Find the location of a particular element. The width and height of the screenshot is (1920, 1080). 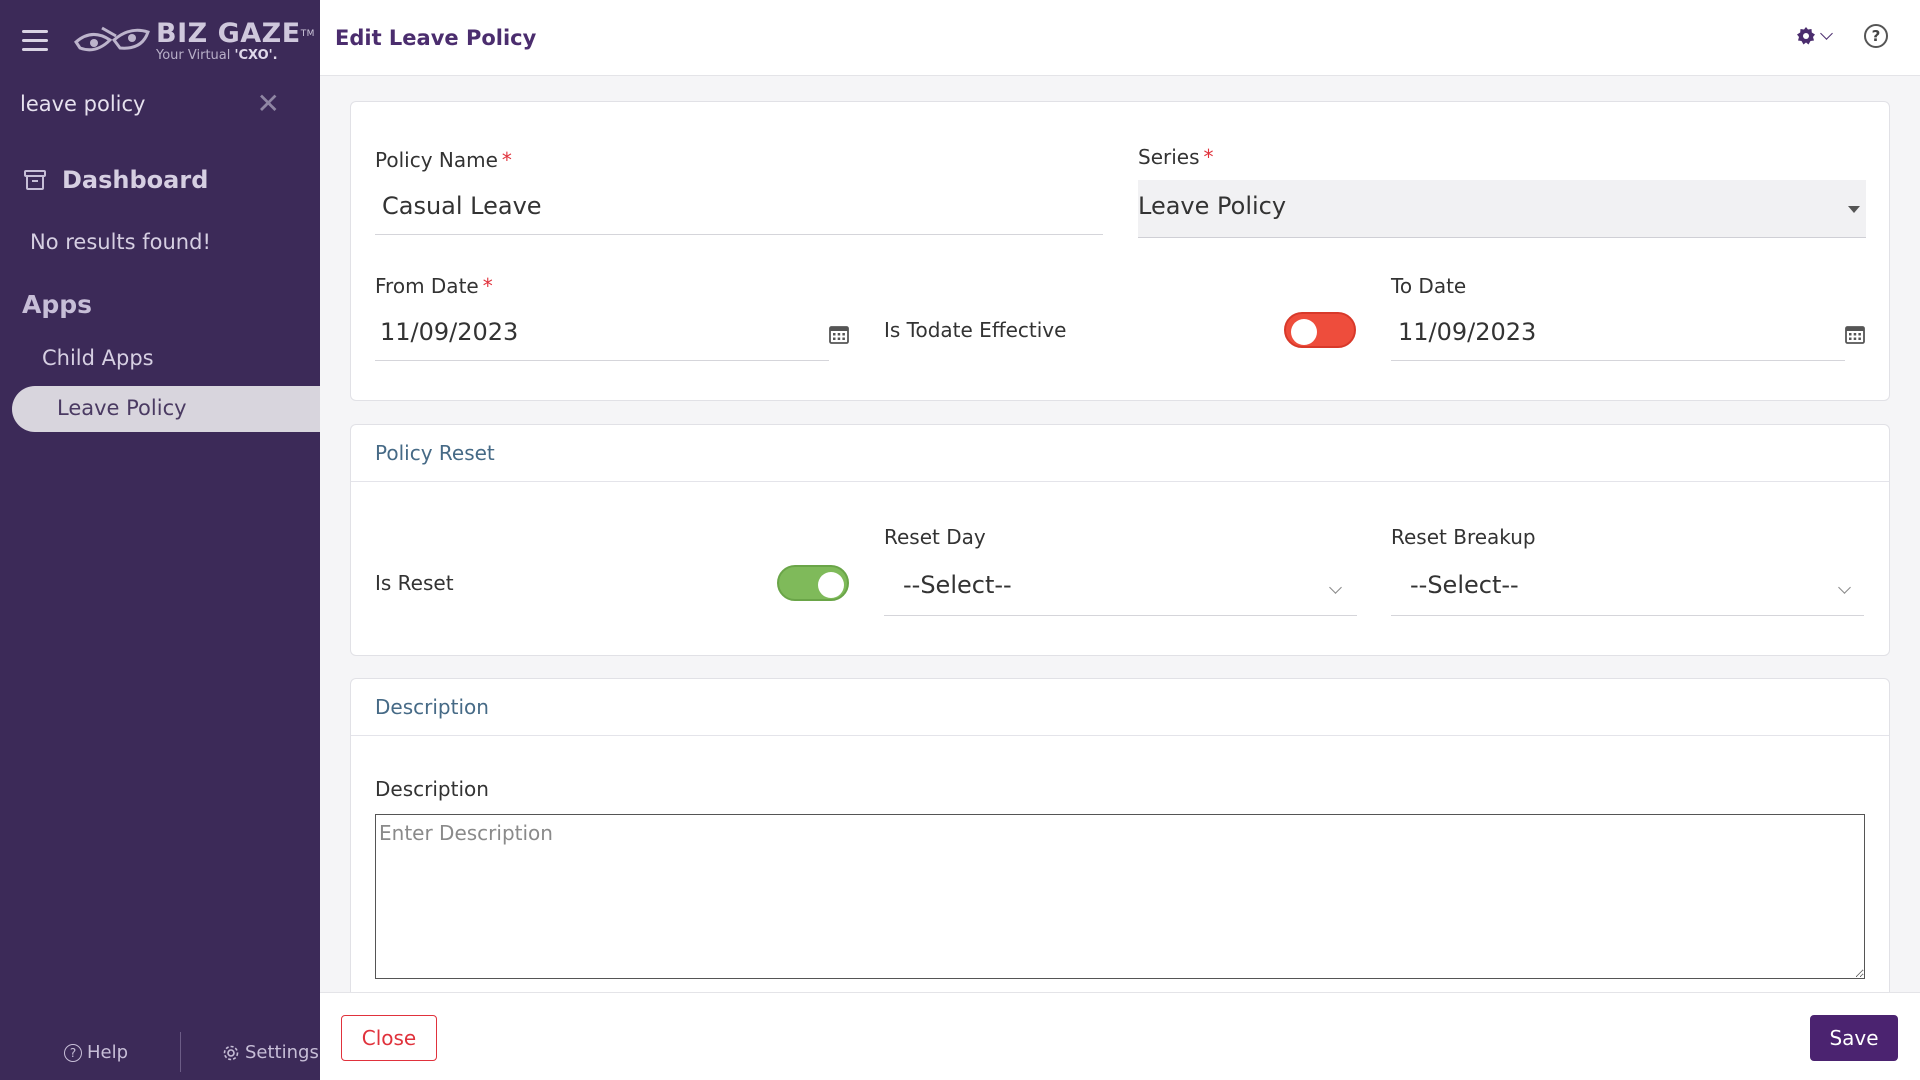

settings-label: Settings is located at coordinates (282, 1052).